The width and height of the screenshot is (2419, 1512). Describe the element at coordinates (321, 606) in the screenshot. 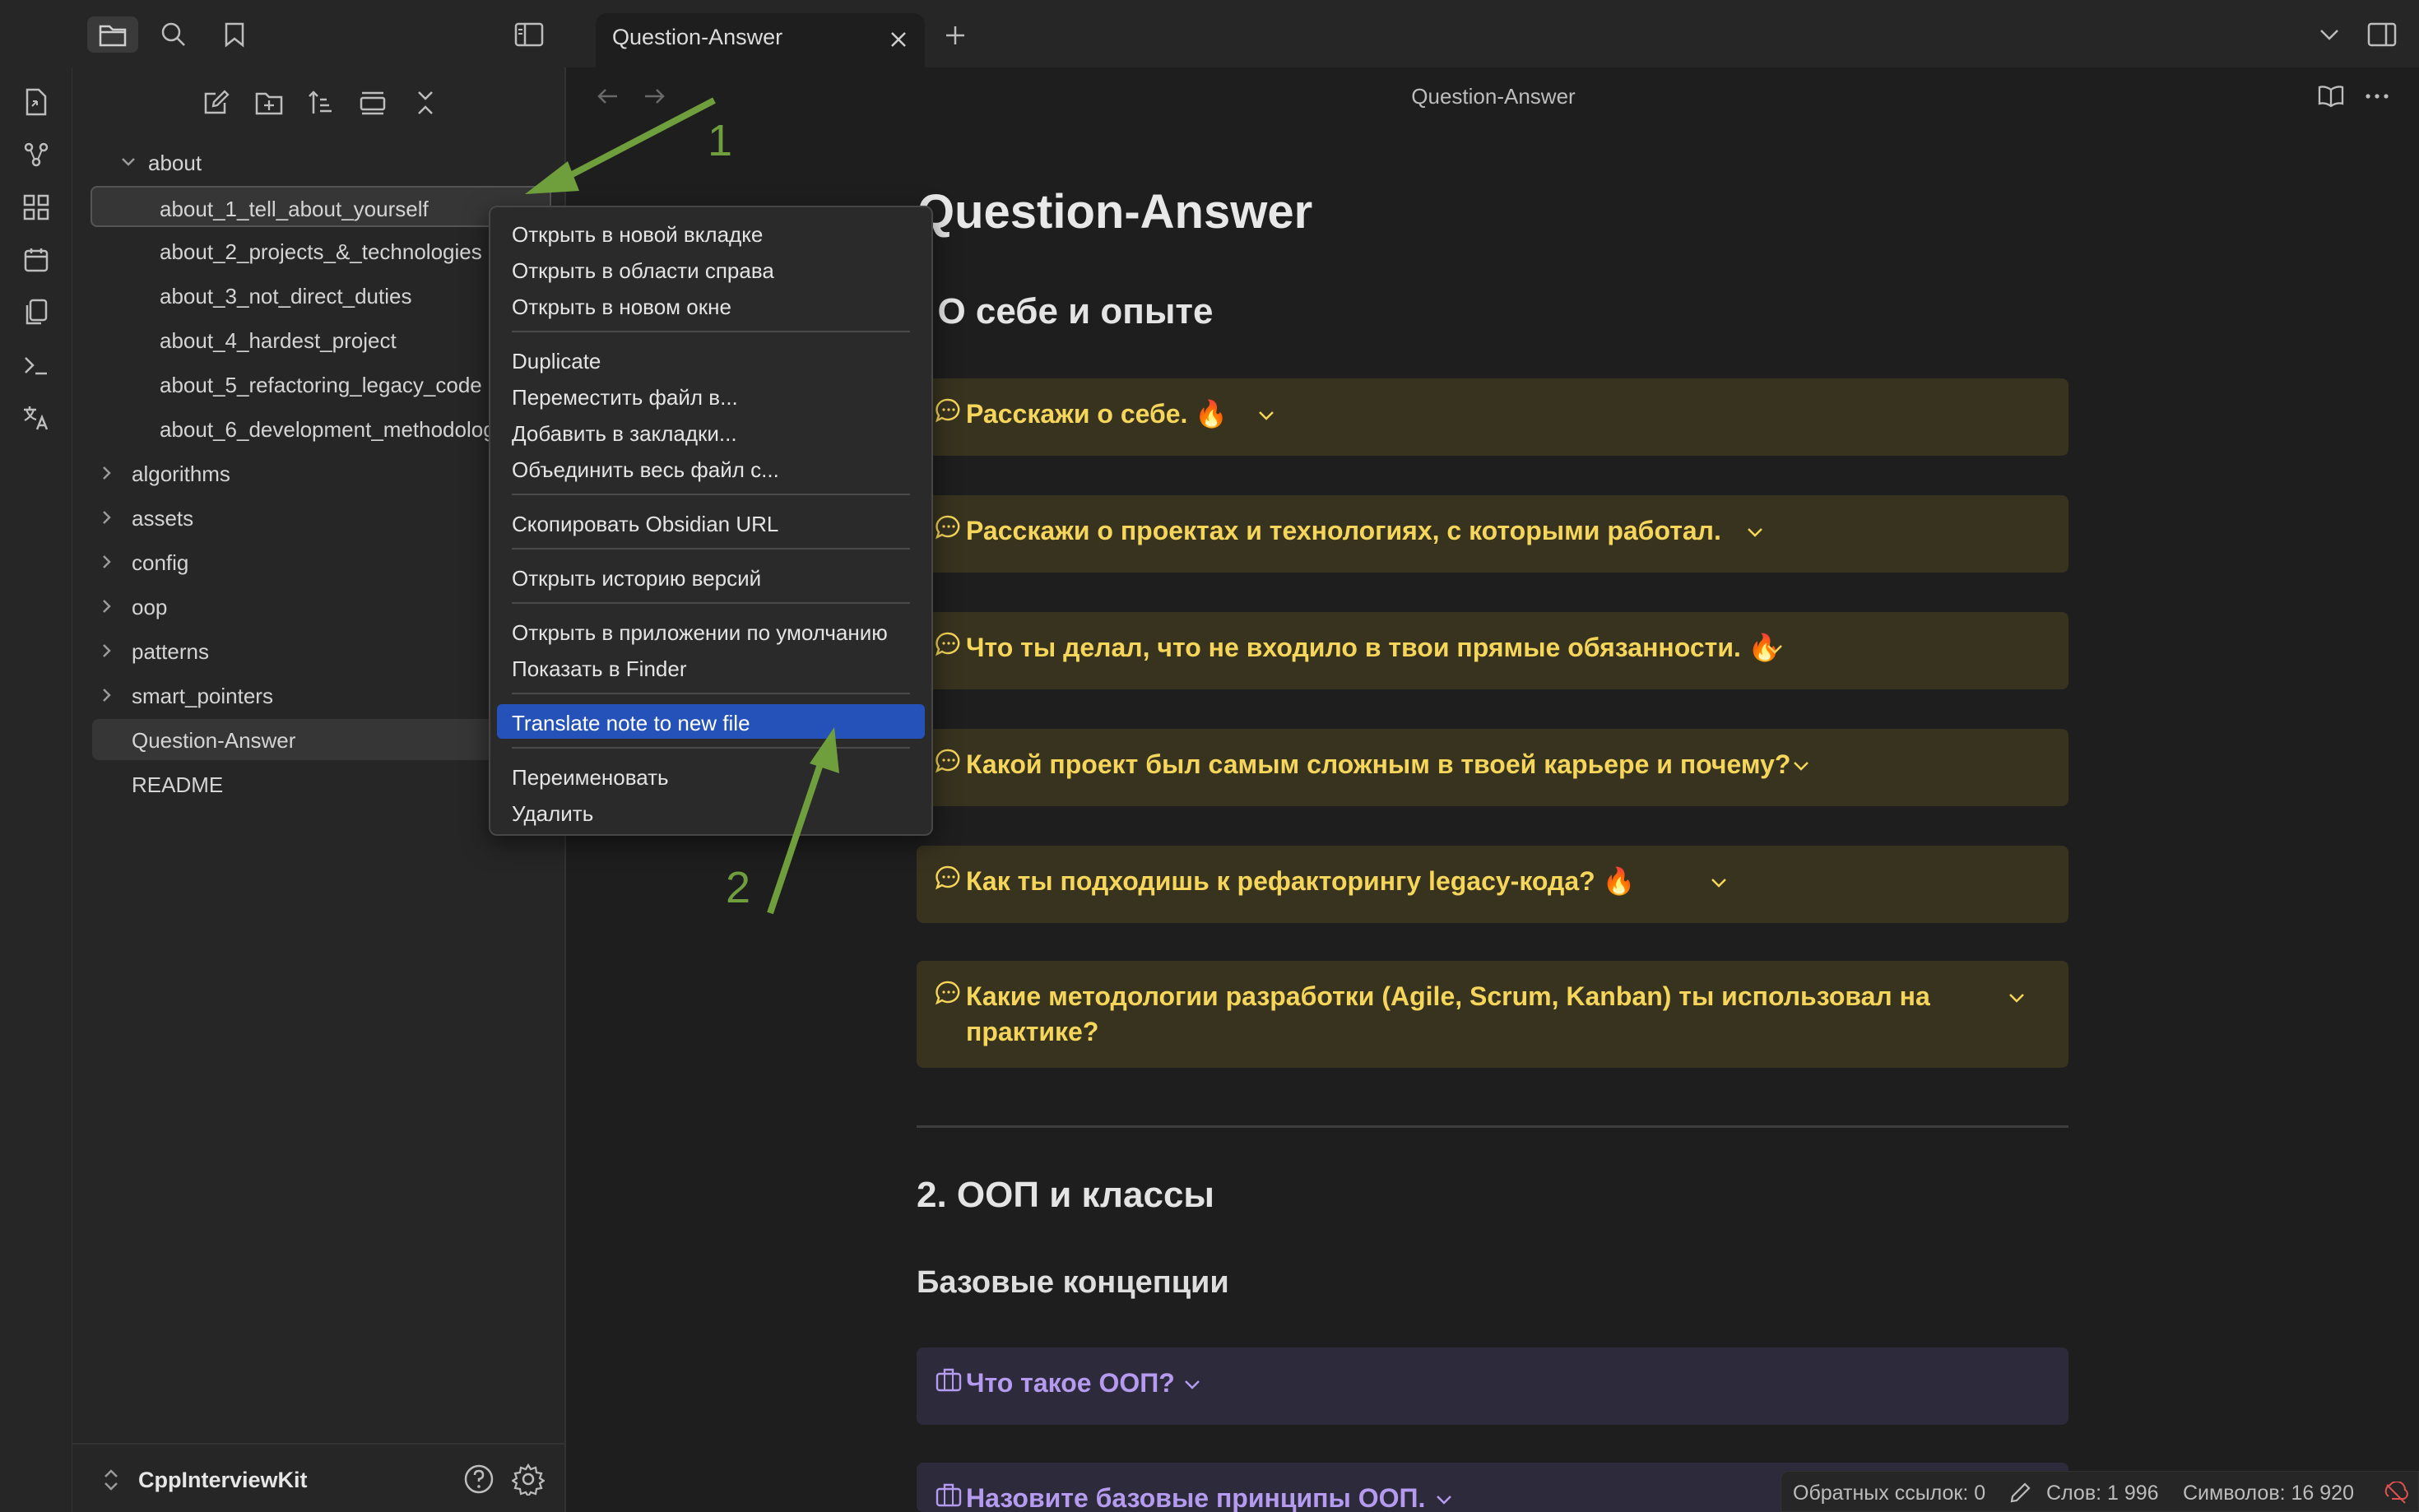

I see `folder-oop: oop` at that location.